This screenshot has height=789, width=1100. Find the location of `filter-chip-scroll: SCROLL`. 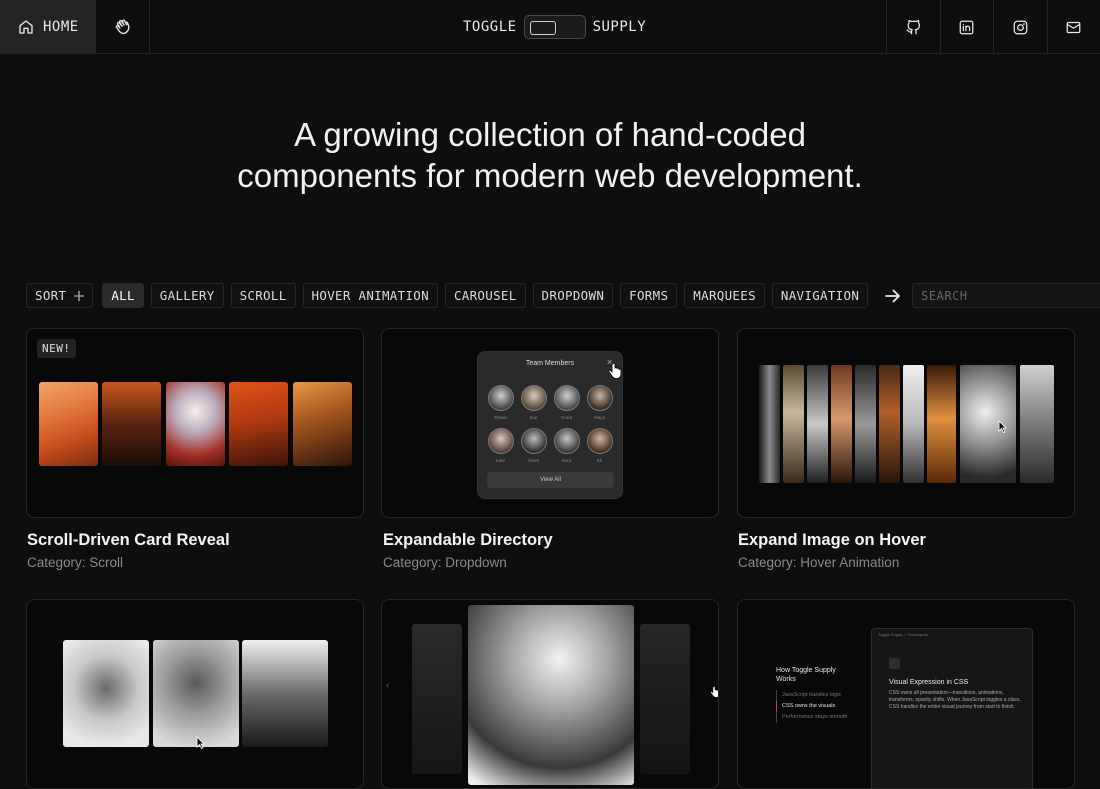

filter-chip-scroll: SCROLL is located at coordinates (263, 295).